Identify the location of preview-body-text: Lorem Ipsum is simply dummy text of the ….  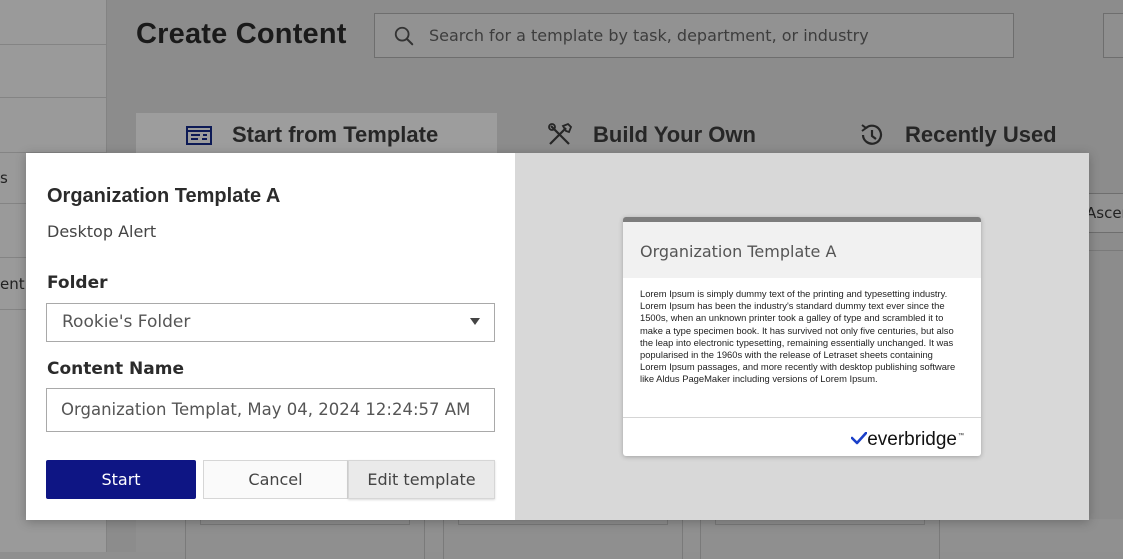
(798, 336).